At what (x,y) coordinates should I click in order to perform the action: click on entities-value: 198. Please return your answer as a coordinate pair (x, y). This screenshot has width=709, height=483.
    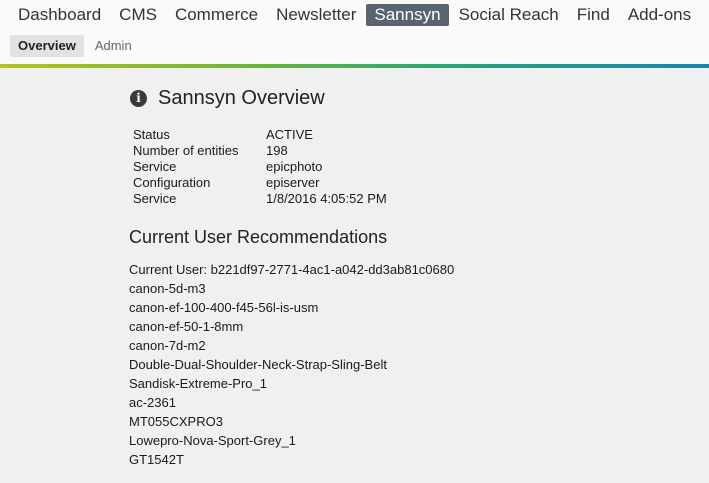
    Looking at the image, I should click on (277, 150).